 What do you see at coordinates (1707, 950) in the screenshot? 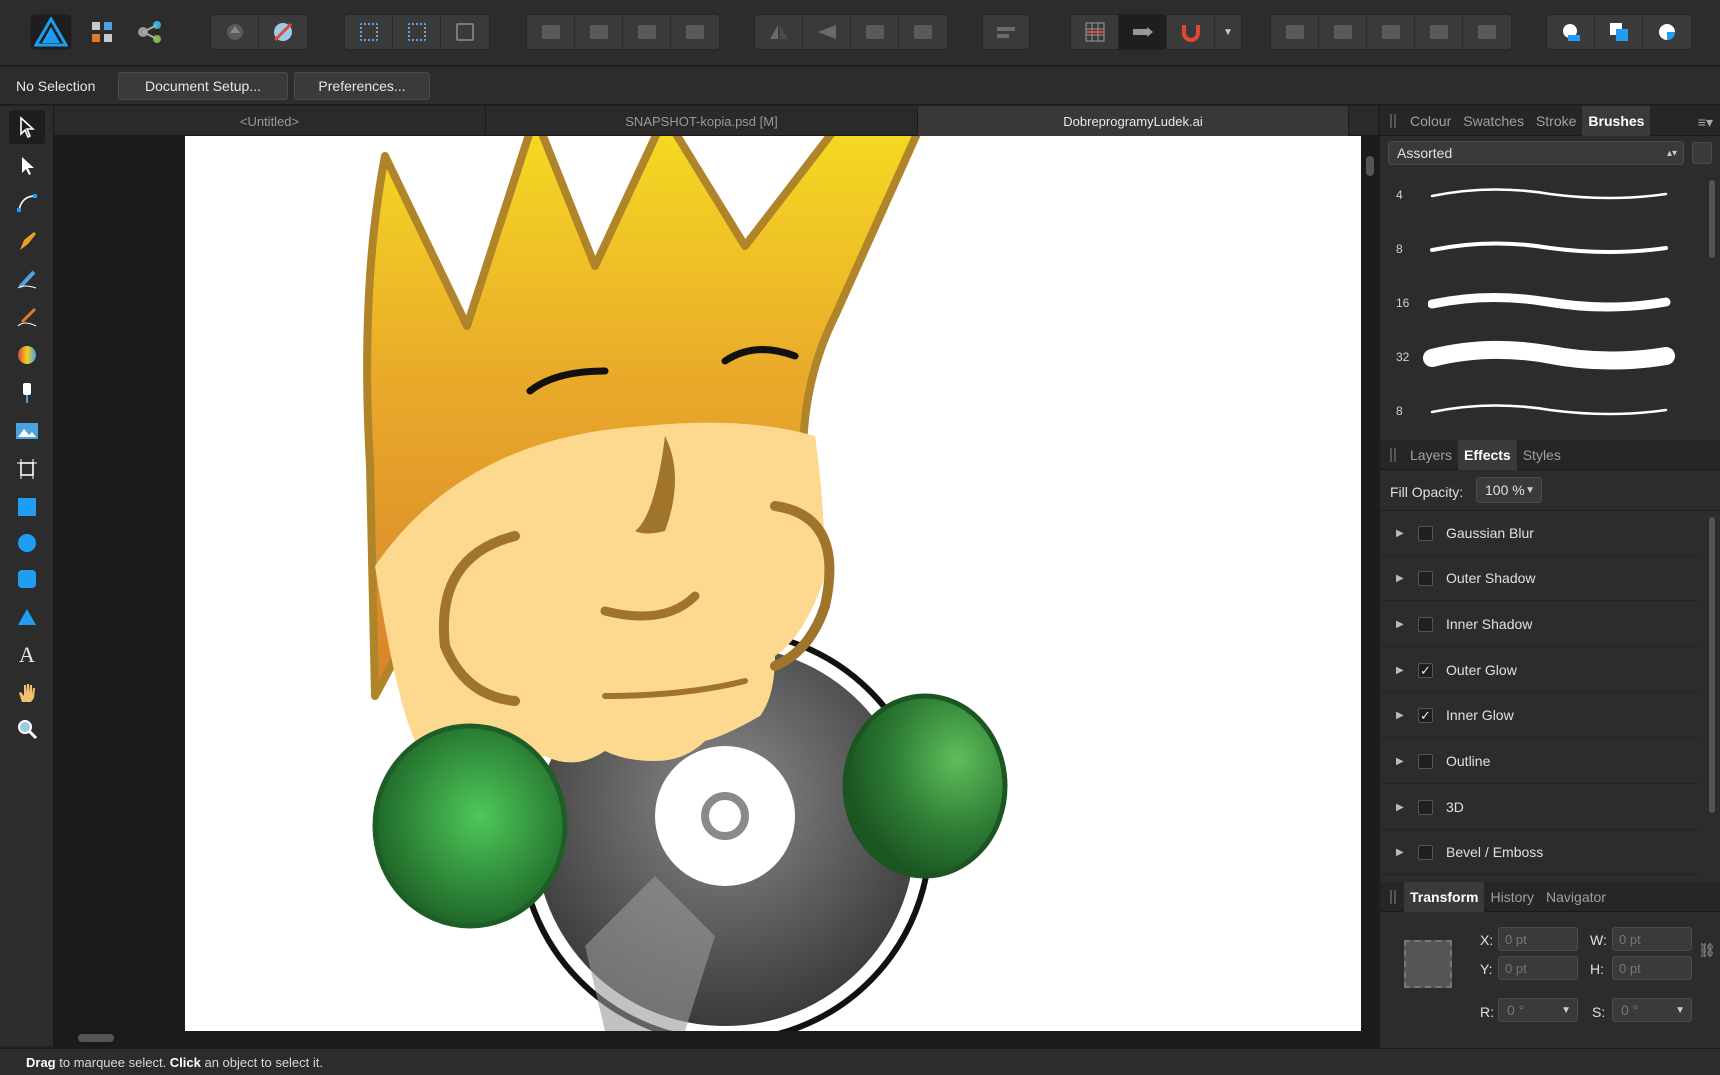
I see `lock-aspect-icon: ⛓` at bounding box center [1707, 950].